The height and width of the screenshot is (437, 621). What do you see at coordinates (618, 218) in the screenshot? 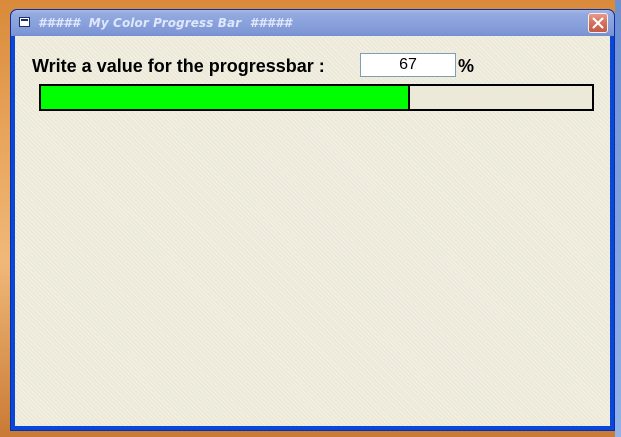
I see `desktop-background-edge` at bounding box center [618, 218].